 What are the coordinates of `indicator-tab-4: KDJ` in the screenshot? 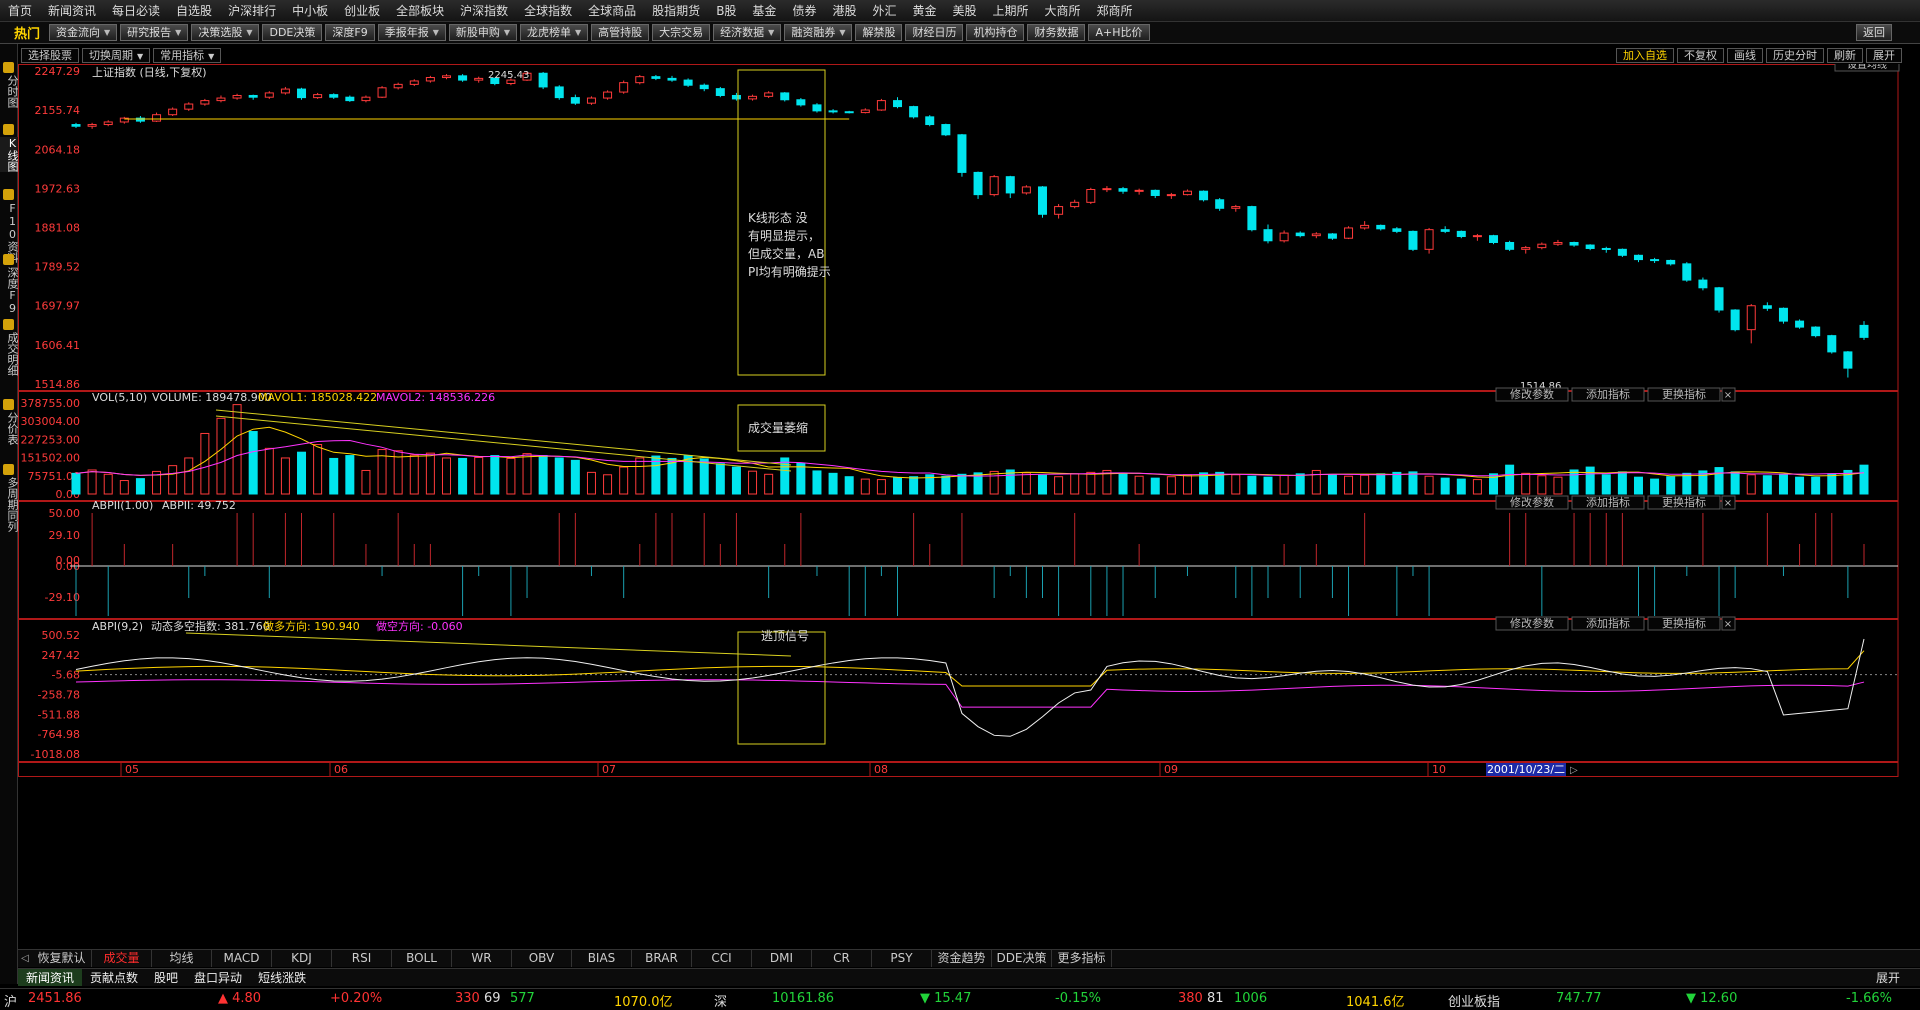 It's located at (302, 958).